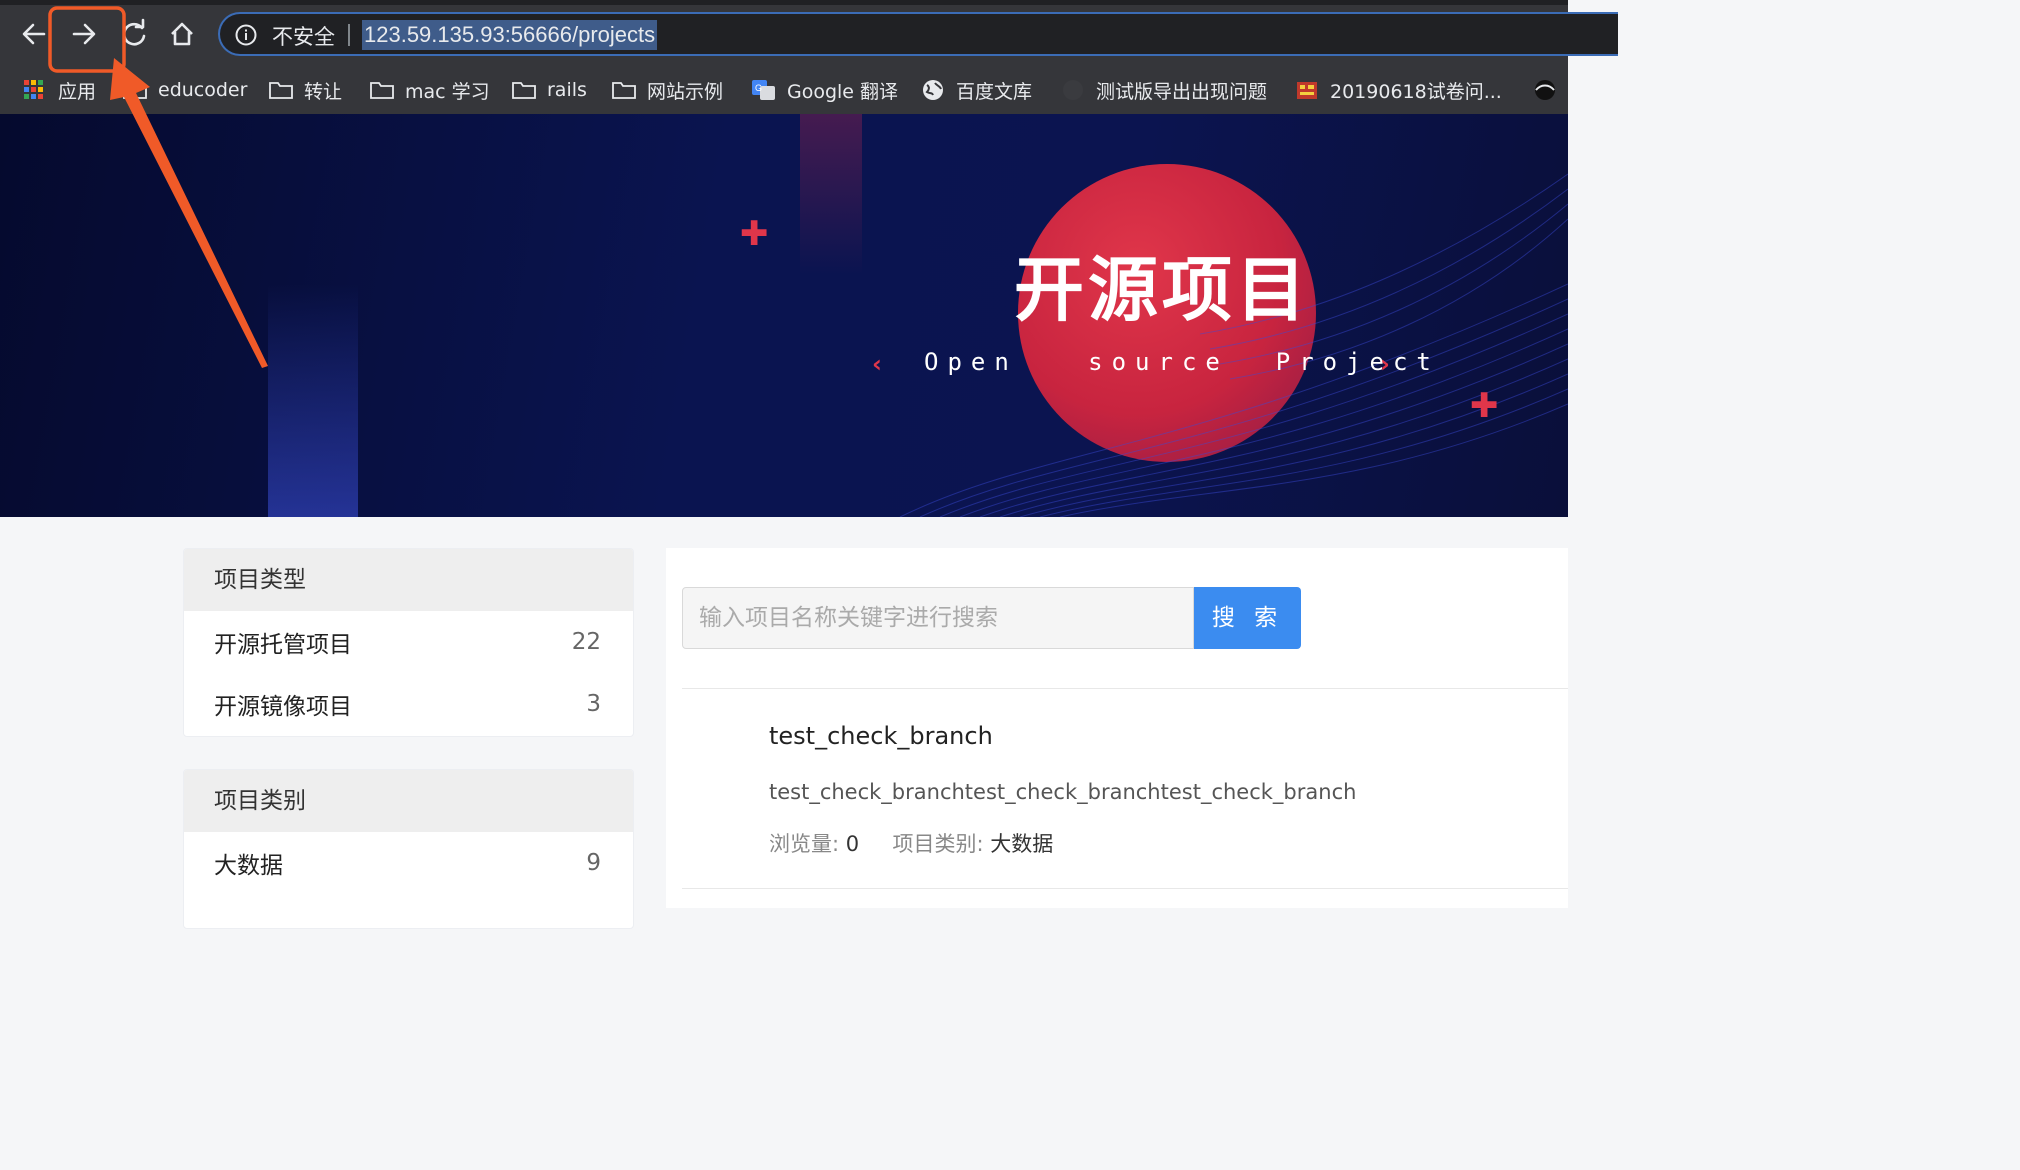  I want to click on svg-text: G, so click(758, 88).